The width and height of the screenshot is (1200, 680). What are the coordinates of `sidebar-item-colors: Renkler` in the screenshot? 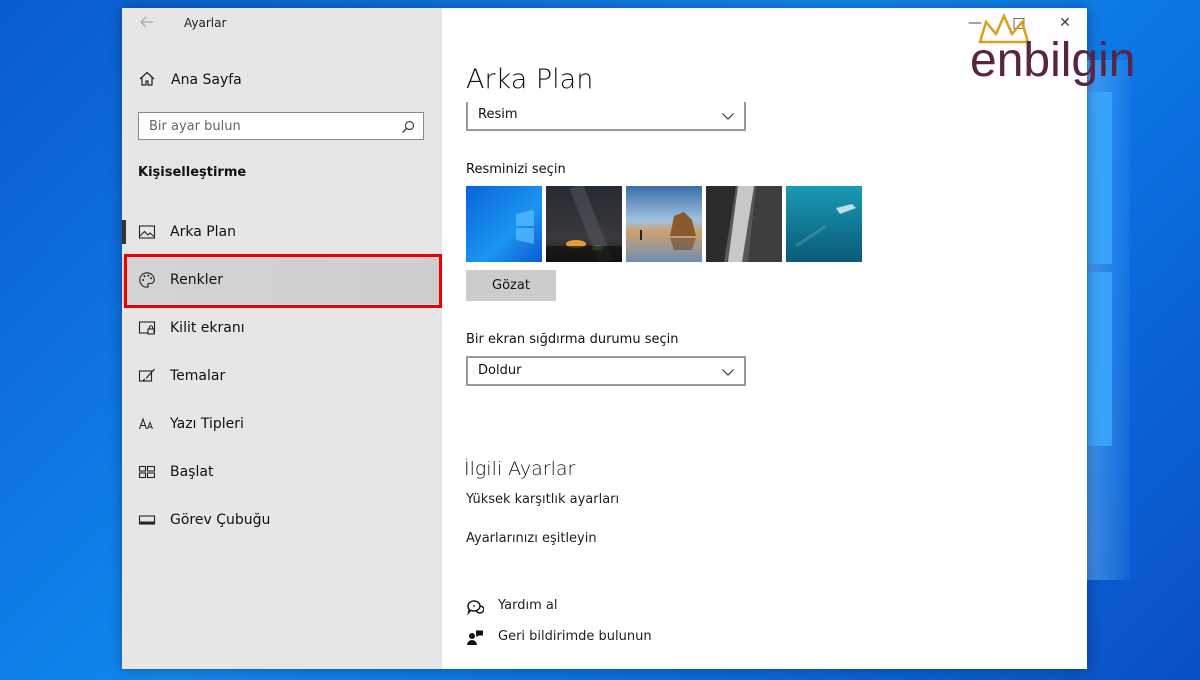 It's located at (282, 280).